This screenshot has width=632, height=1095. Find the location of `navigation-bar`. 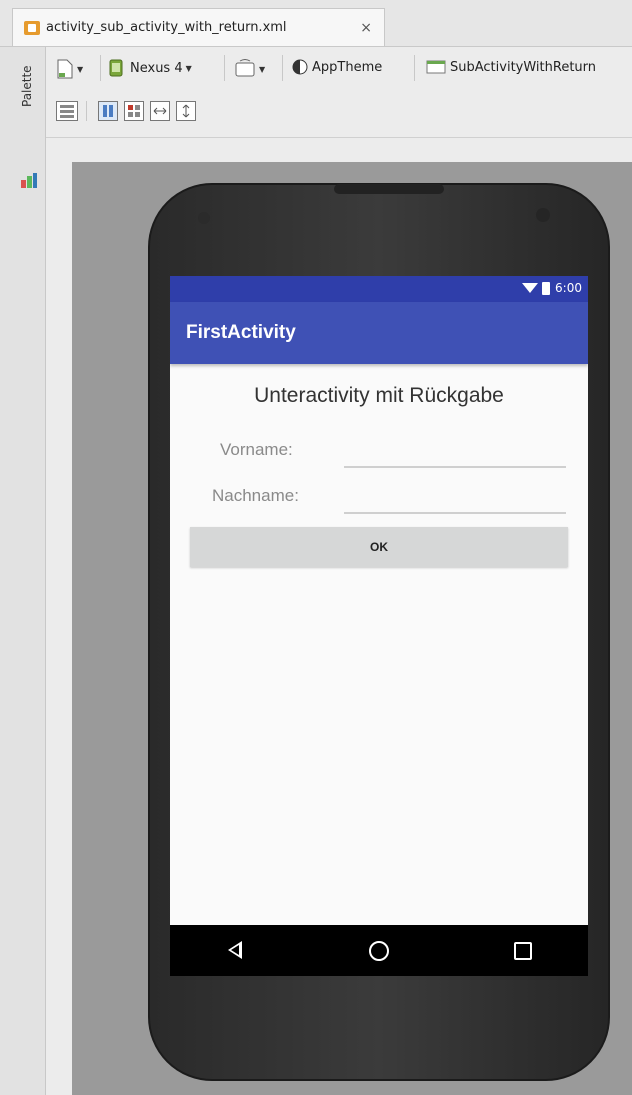

navigation-bar is located at coordinates (379, 950).